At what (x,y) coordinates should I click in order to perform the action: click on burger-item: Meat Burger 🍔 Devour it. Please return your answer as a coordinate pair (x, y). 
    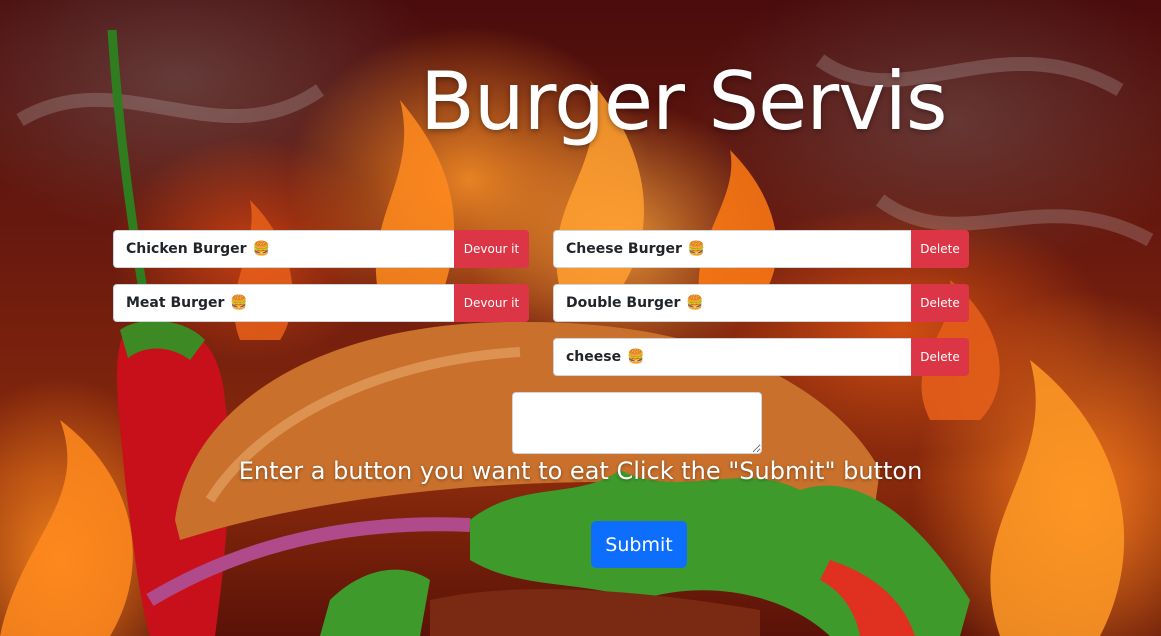
    Looking at the image, I should click on (321, 303).